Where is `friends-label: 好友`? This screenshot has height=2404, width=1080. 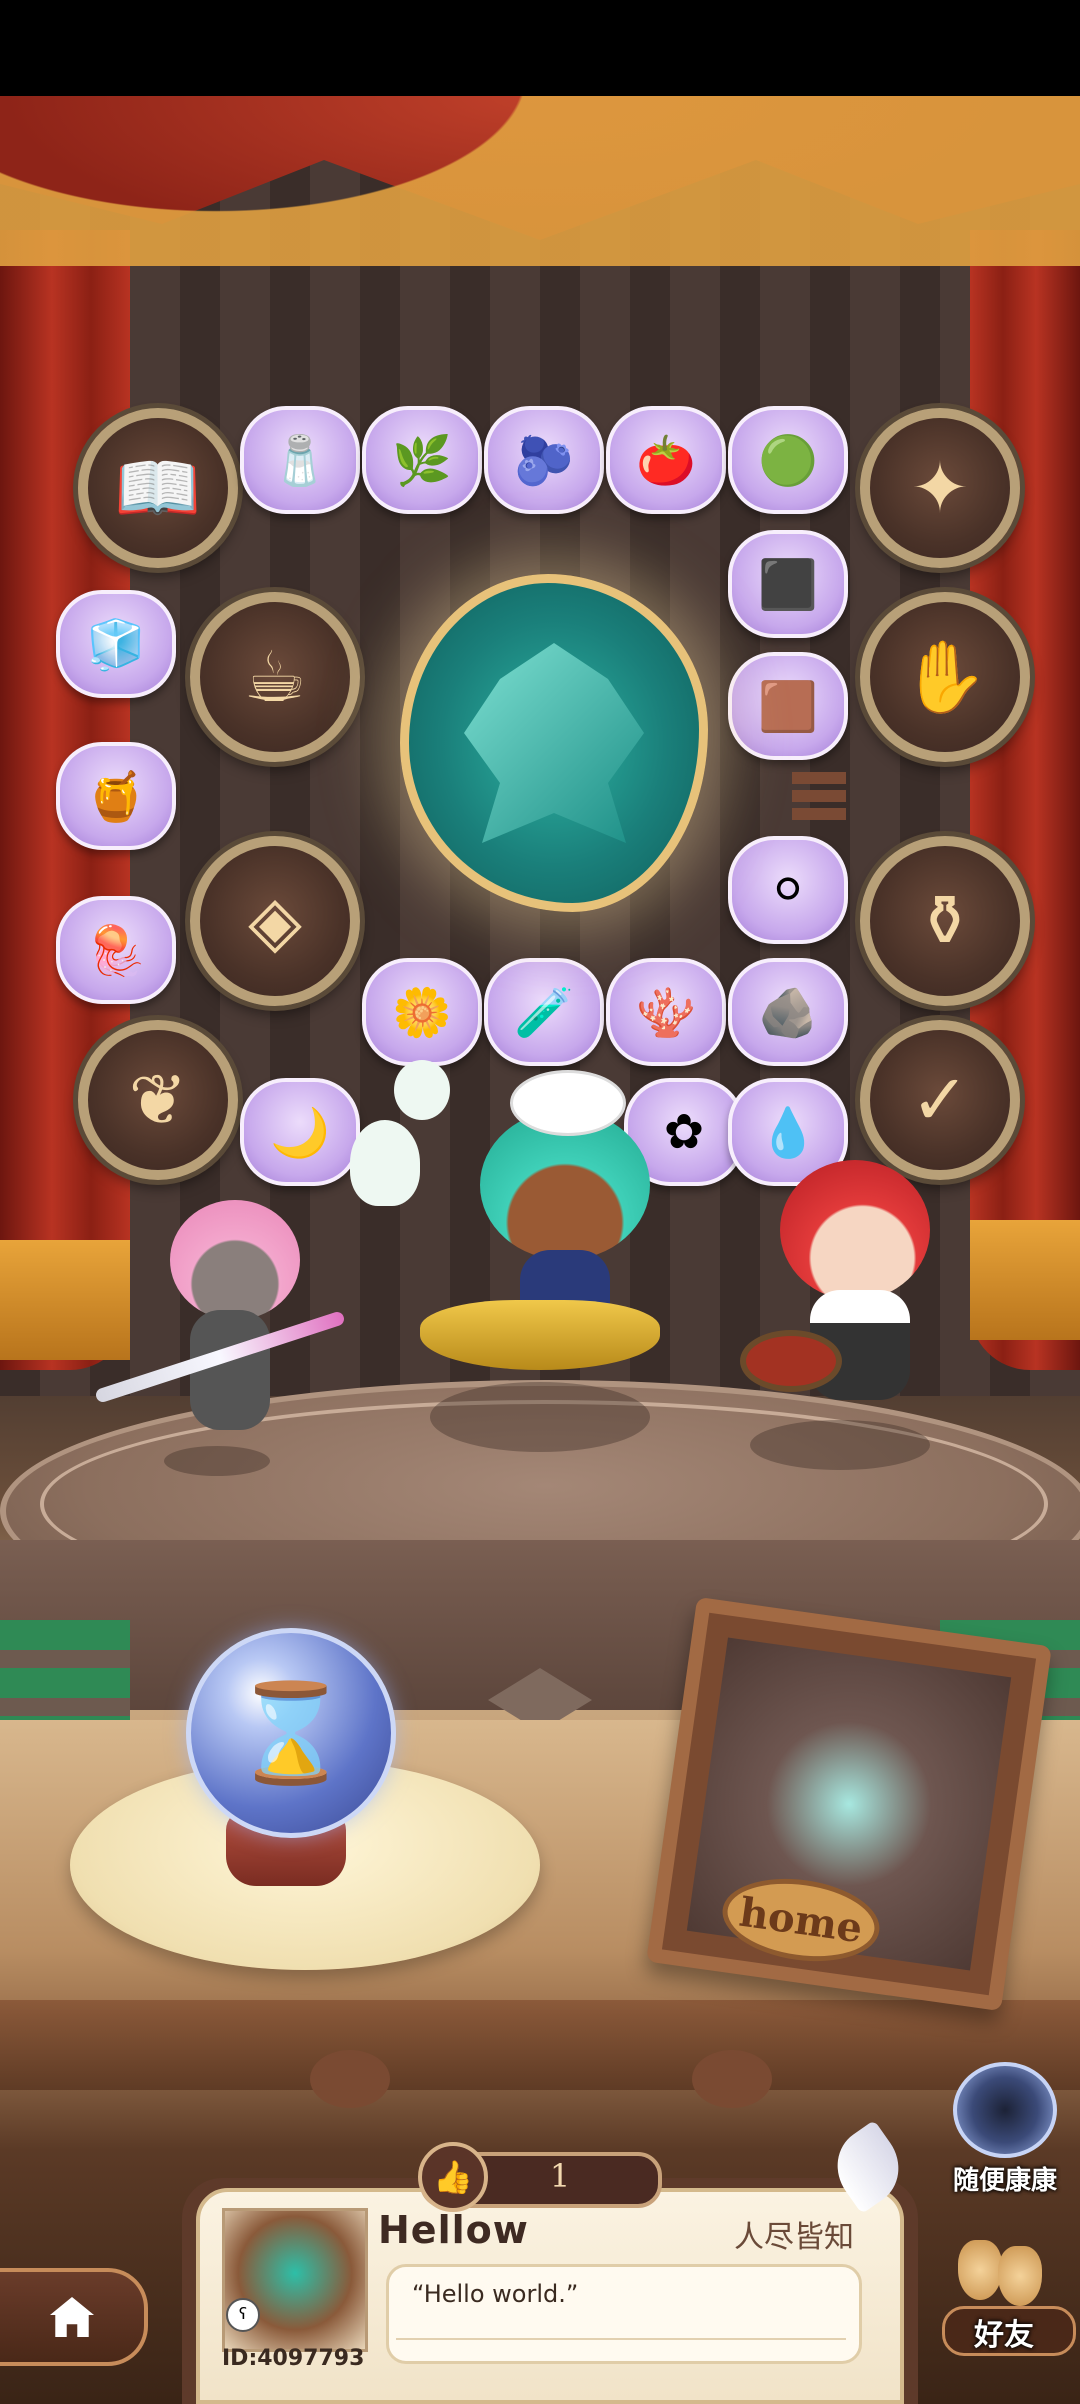
friends-label: 好友 is located at coordinates (1004, 2335).